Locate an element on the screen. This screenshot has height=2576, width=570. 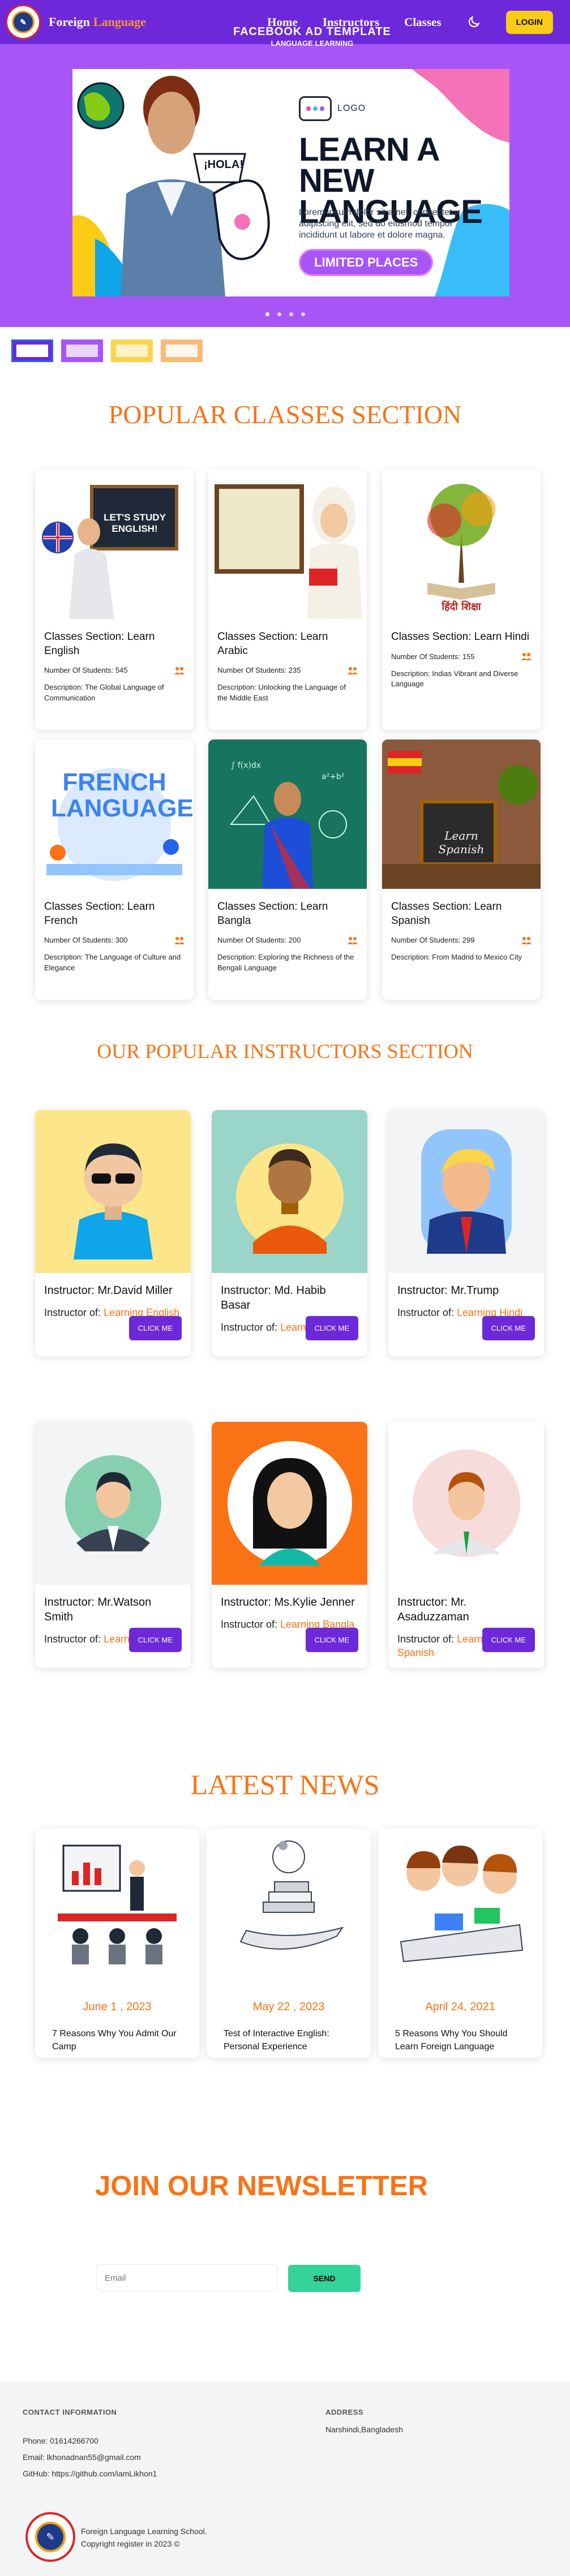
news-image is located at coordinates (117, 1900).